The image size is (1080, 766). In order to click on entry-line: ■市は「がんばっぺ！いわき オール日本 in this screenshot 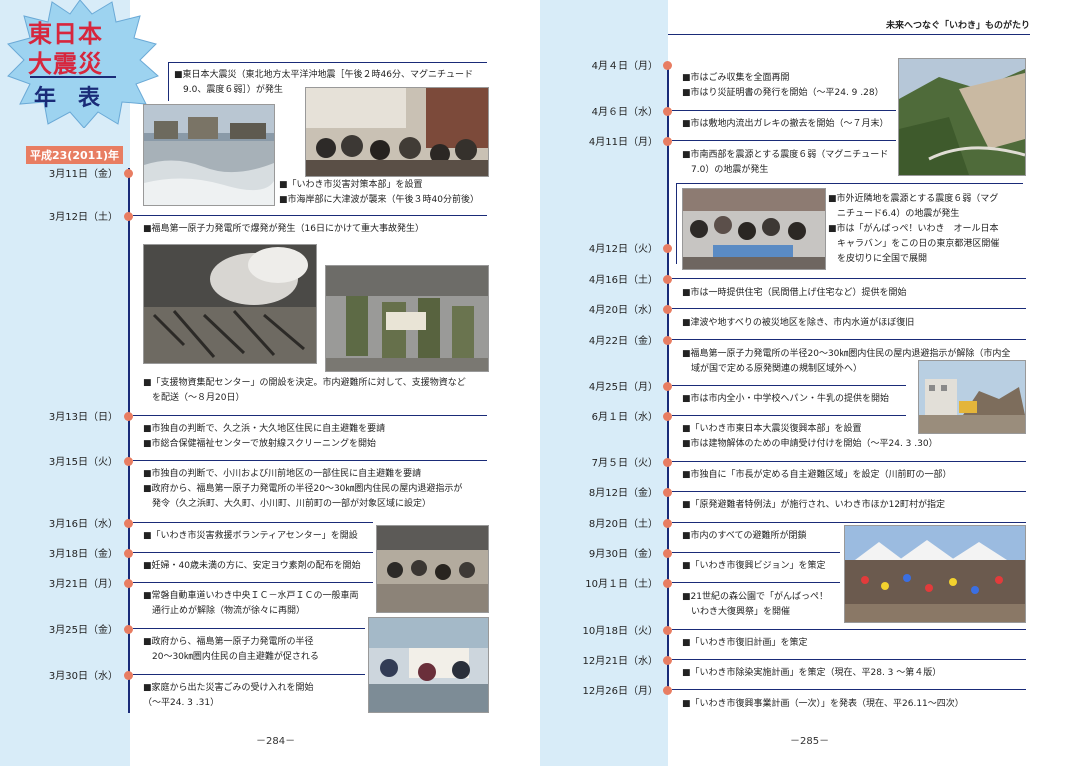, I will do `click(913, 229)`.